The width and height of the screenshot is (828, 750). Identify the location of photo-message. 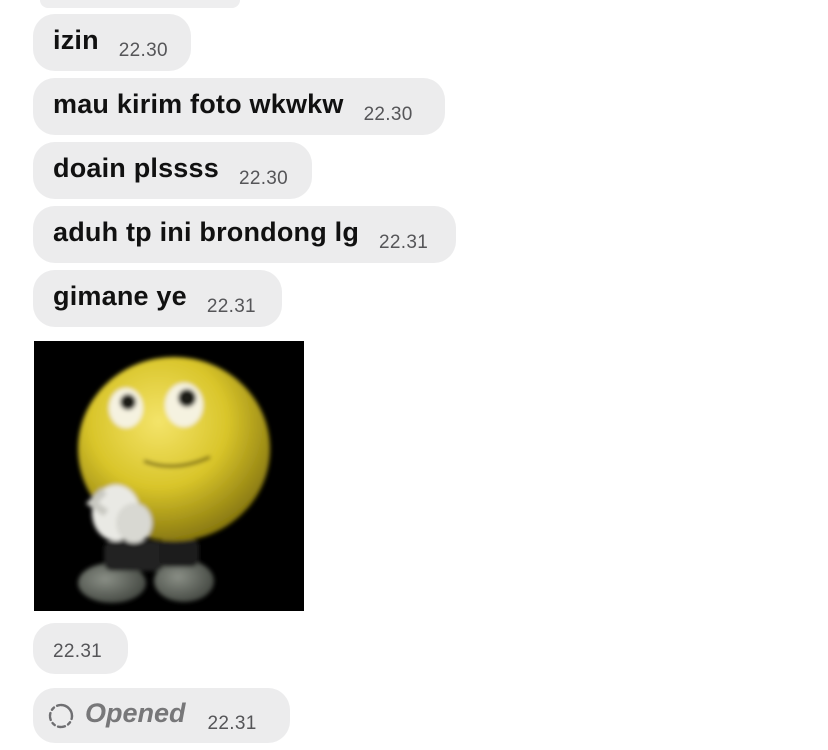
(169, 476).